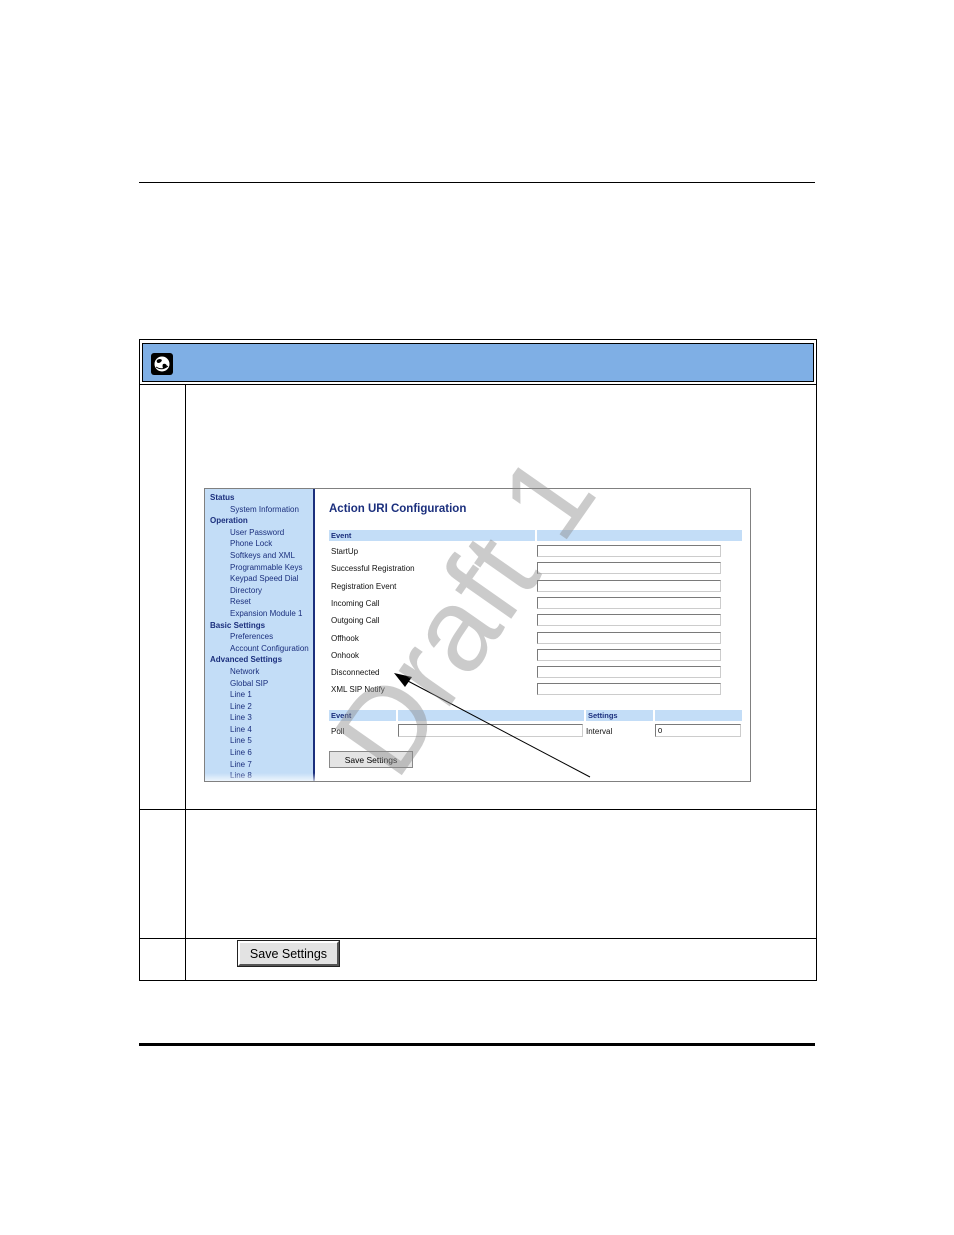 This screenshot has width=954, height=1235. Describe the element at coordinates (259, 672) in the screenshot. I see `nav-item-network: Network` at that location.